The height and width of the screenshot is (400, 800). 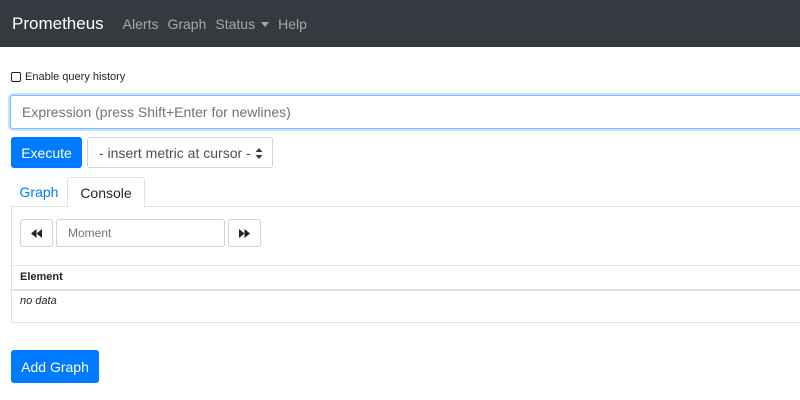 What do you see at coordinates (405, 192) in the screenshot?
I see `panel-tabs: Graph Console` at bounding box center [405, 192].